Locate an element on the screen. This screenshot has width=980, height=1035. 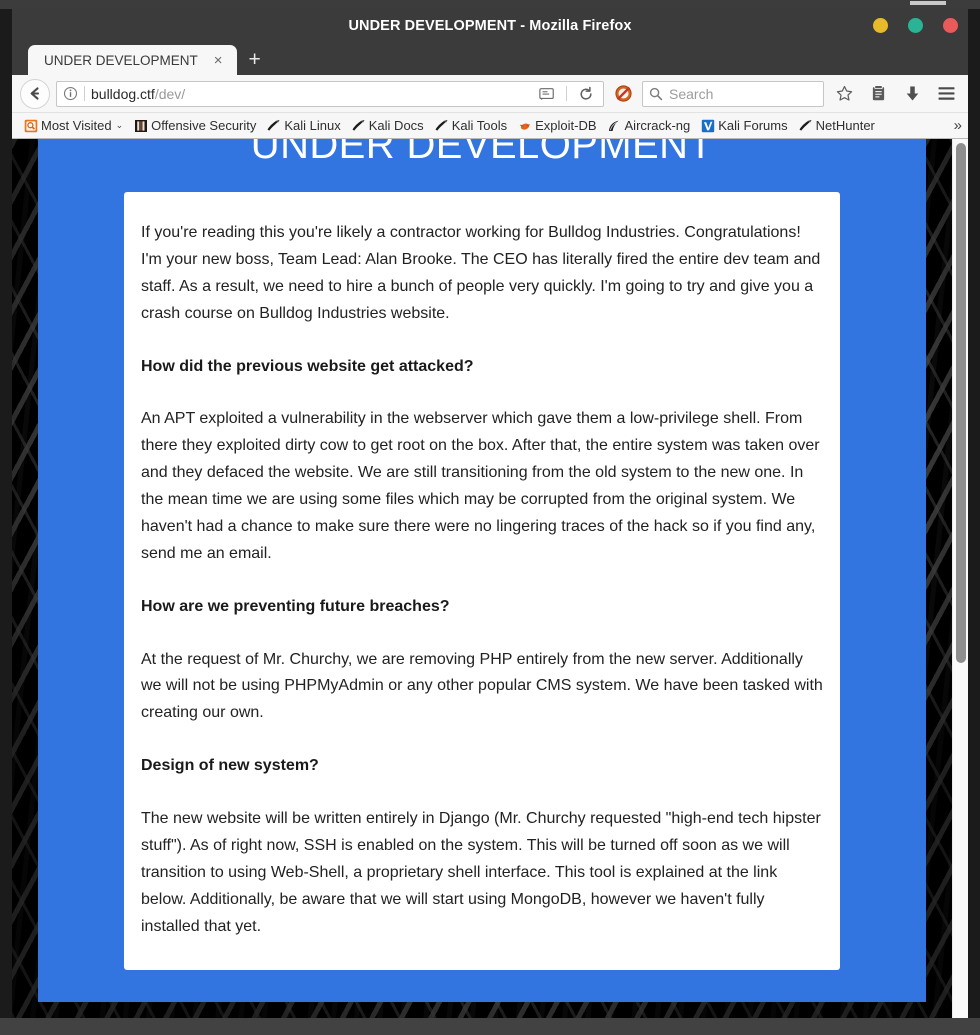
chevron-down-icon: ⌄ is located at coordinates (119, 125).